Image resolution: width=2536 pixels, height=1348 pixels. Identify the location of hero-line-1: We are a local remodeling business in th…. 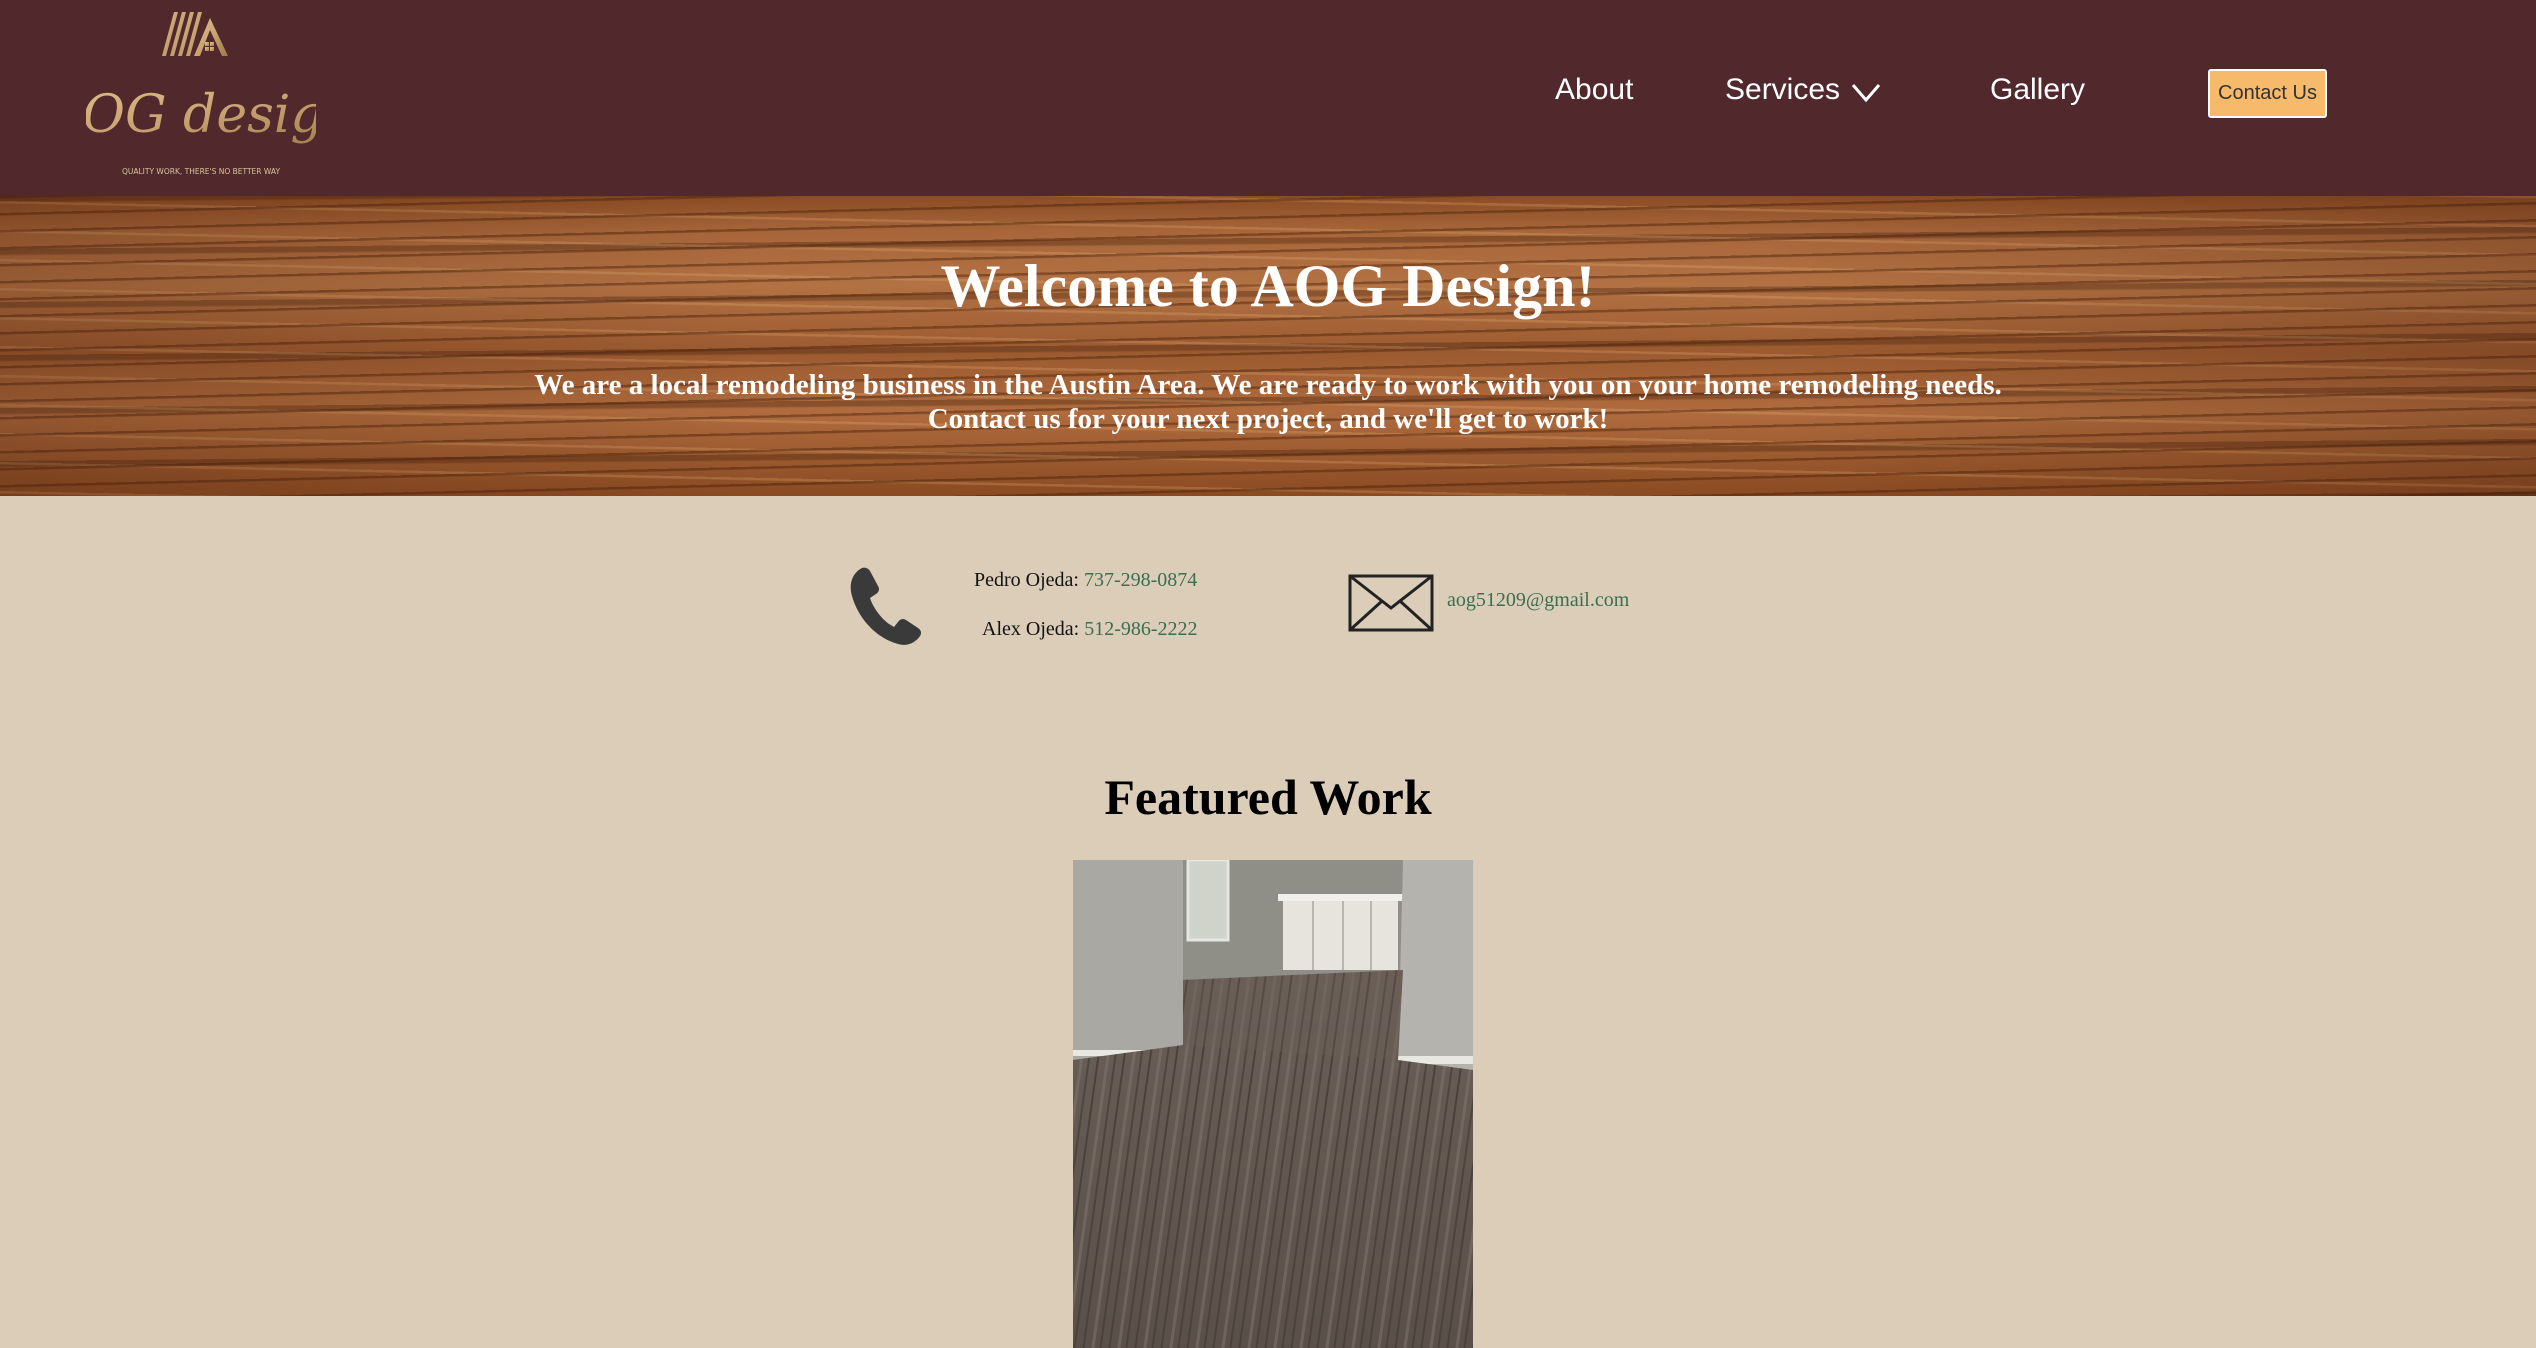
(1268, 385).